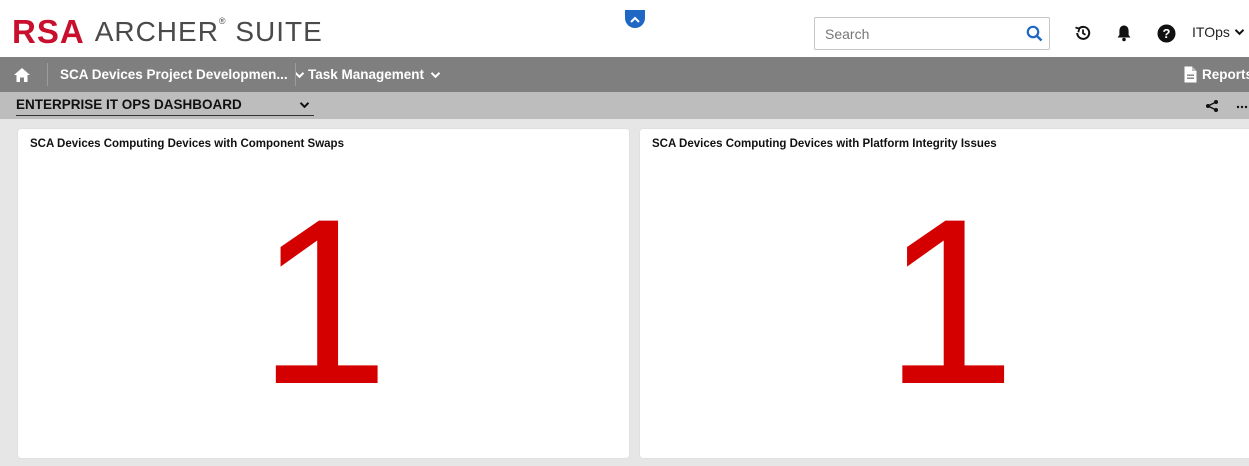 The image size is (1249, 466). What do you see at coordinates (1225, 74) in the screenshot?
I see `reports-label: Reports` at bounding box center [1225, 74].